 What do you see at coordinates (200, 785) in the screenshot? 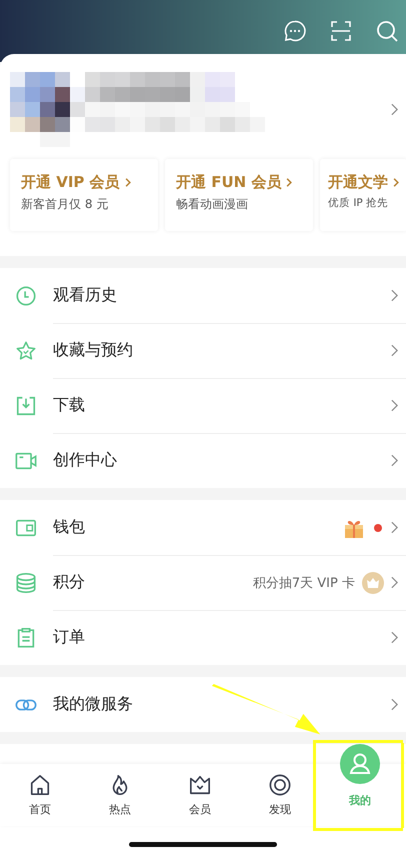
I see `crown-icon` at bounding box center [200, 785].